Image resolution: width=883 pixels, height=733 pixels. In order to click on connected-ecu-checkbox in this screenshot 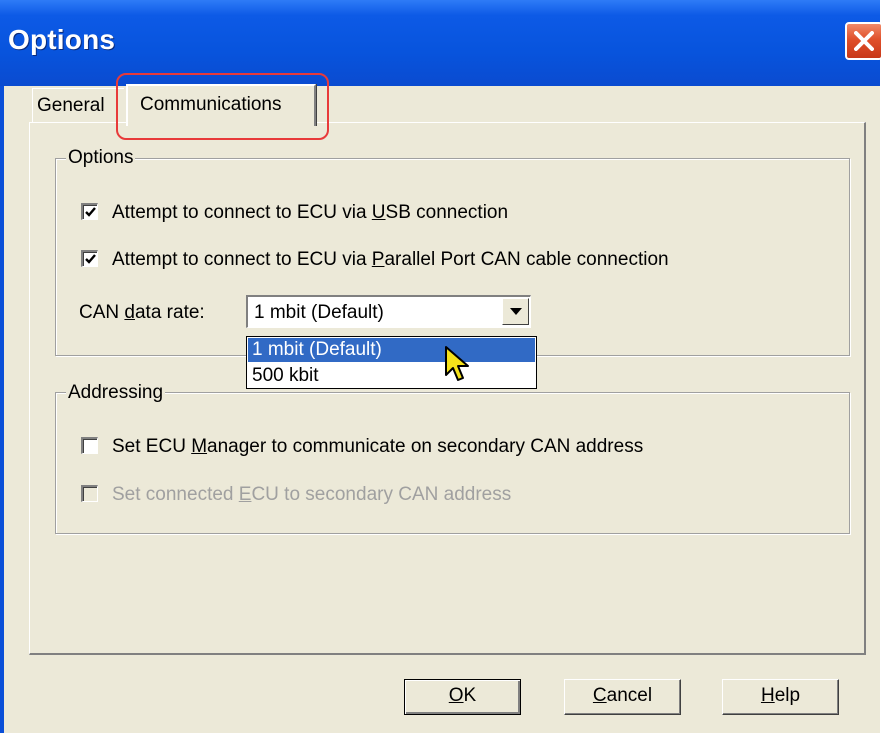, I will do `click(89, 493)`.